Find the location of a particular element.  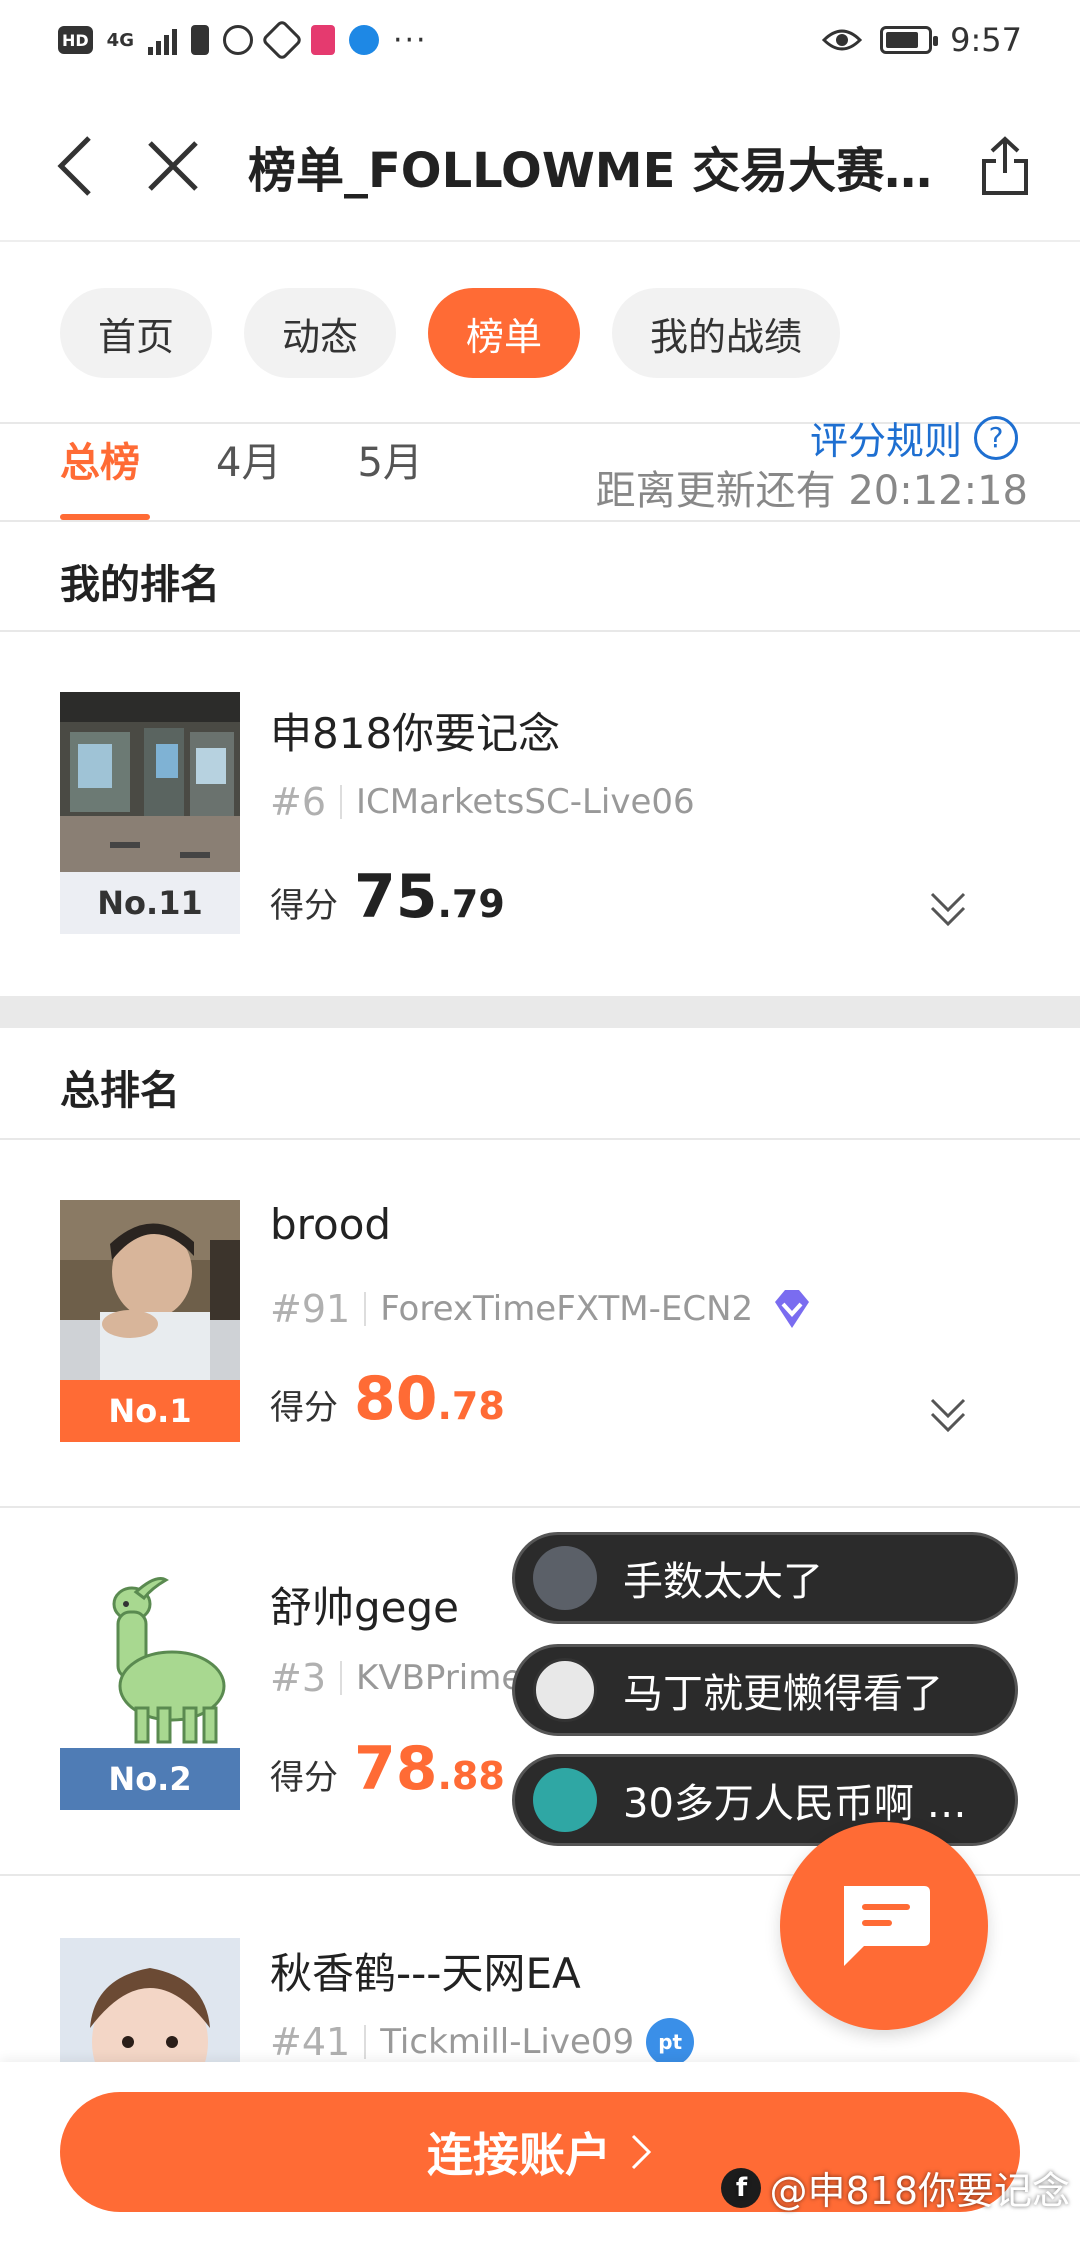

server: Tickmill-Live09 is located at coordinates (507, 2042).